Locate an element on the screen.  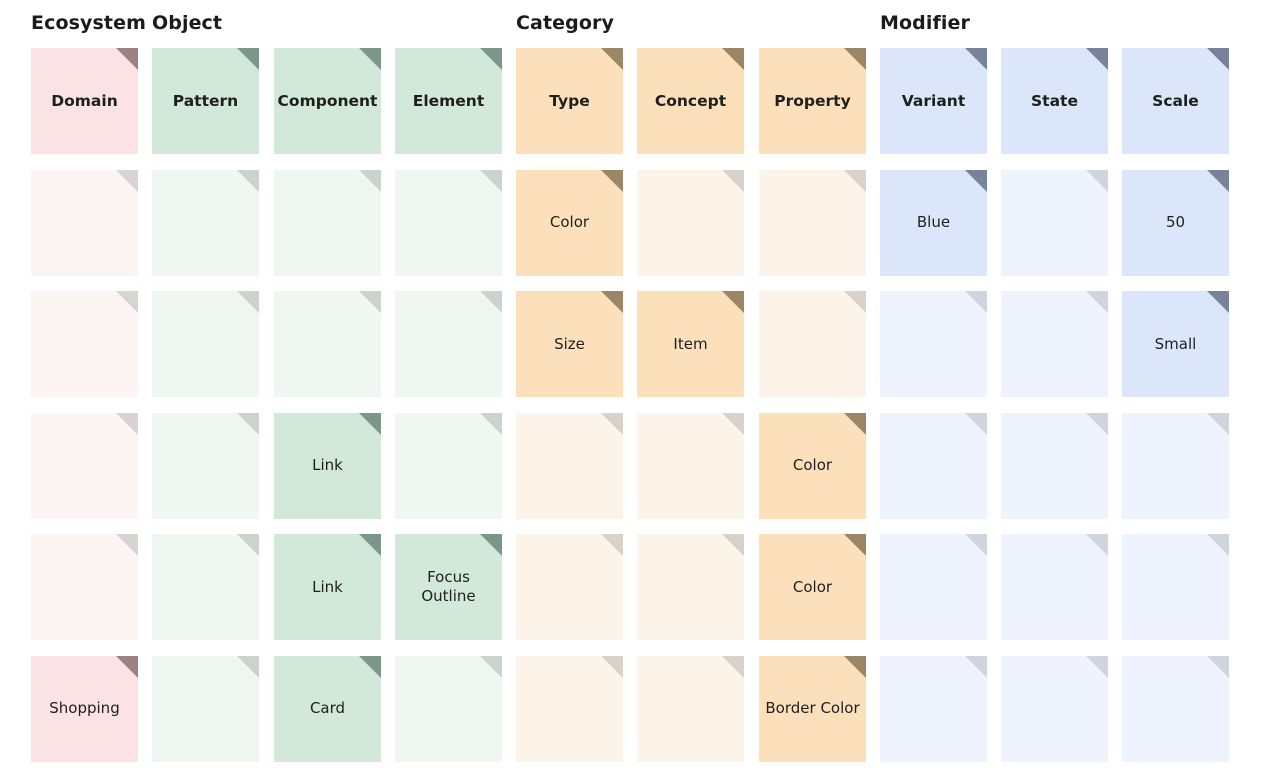
card-pattern-r3 is located at coordinates (205, 465).